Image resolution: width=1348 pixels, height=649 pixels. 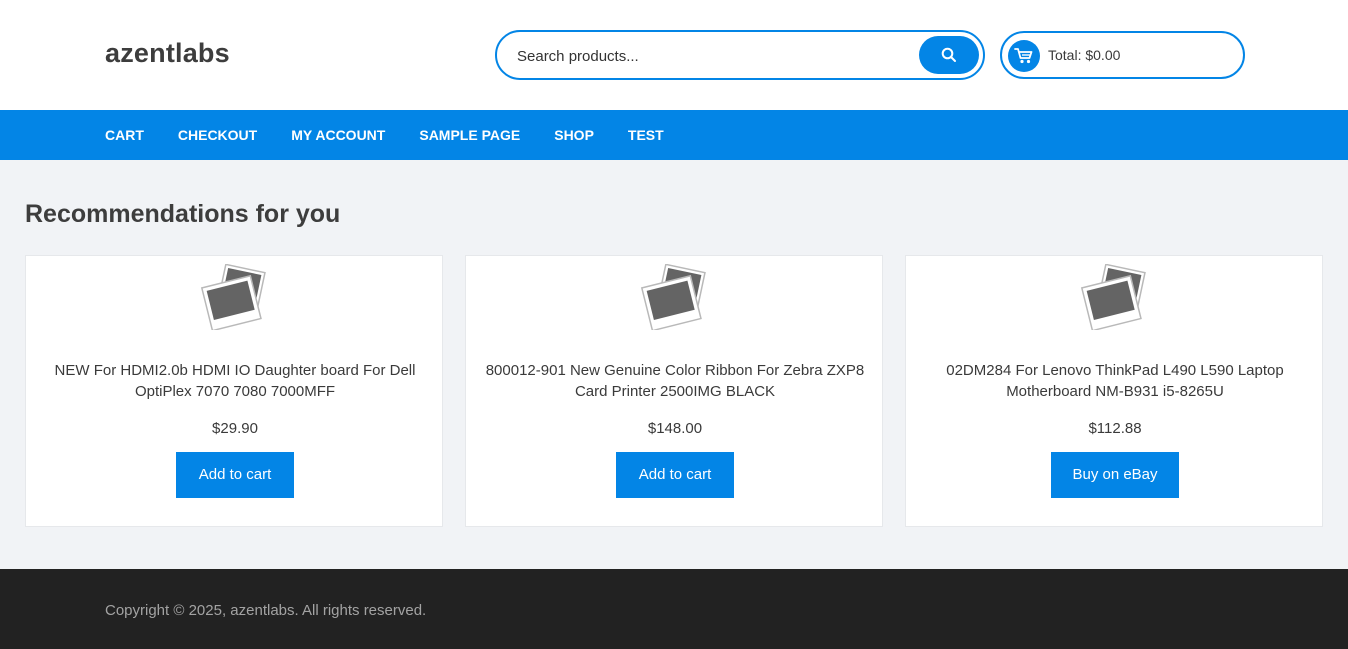 I want to click on nav-item-shop: SHOP, so click(x=574, y=135).